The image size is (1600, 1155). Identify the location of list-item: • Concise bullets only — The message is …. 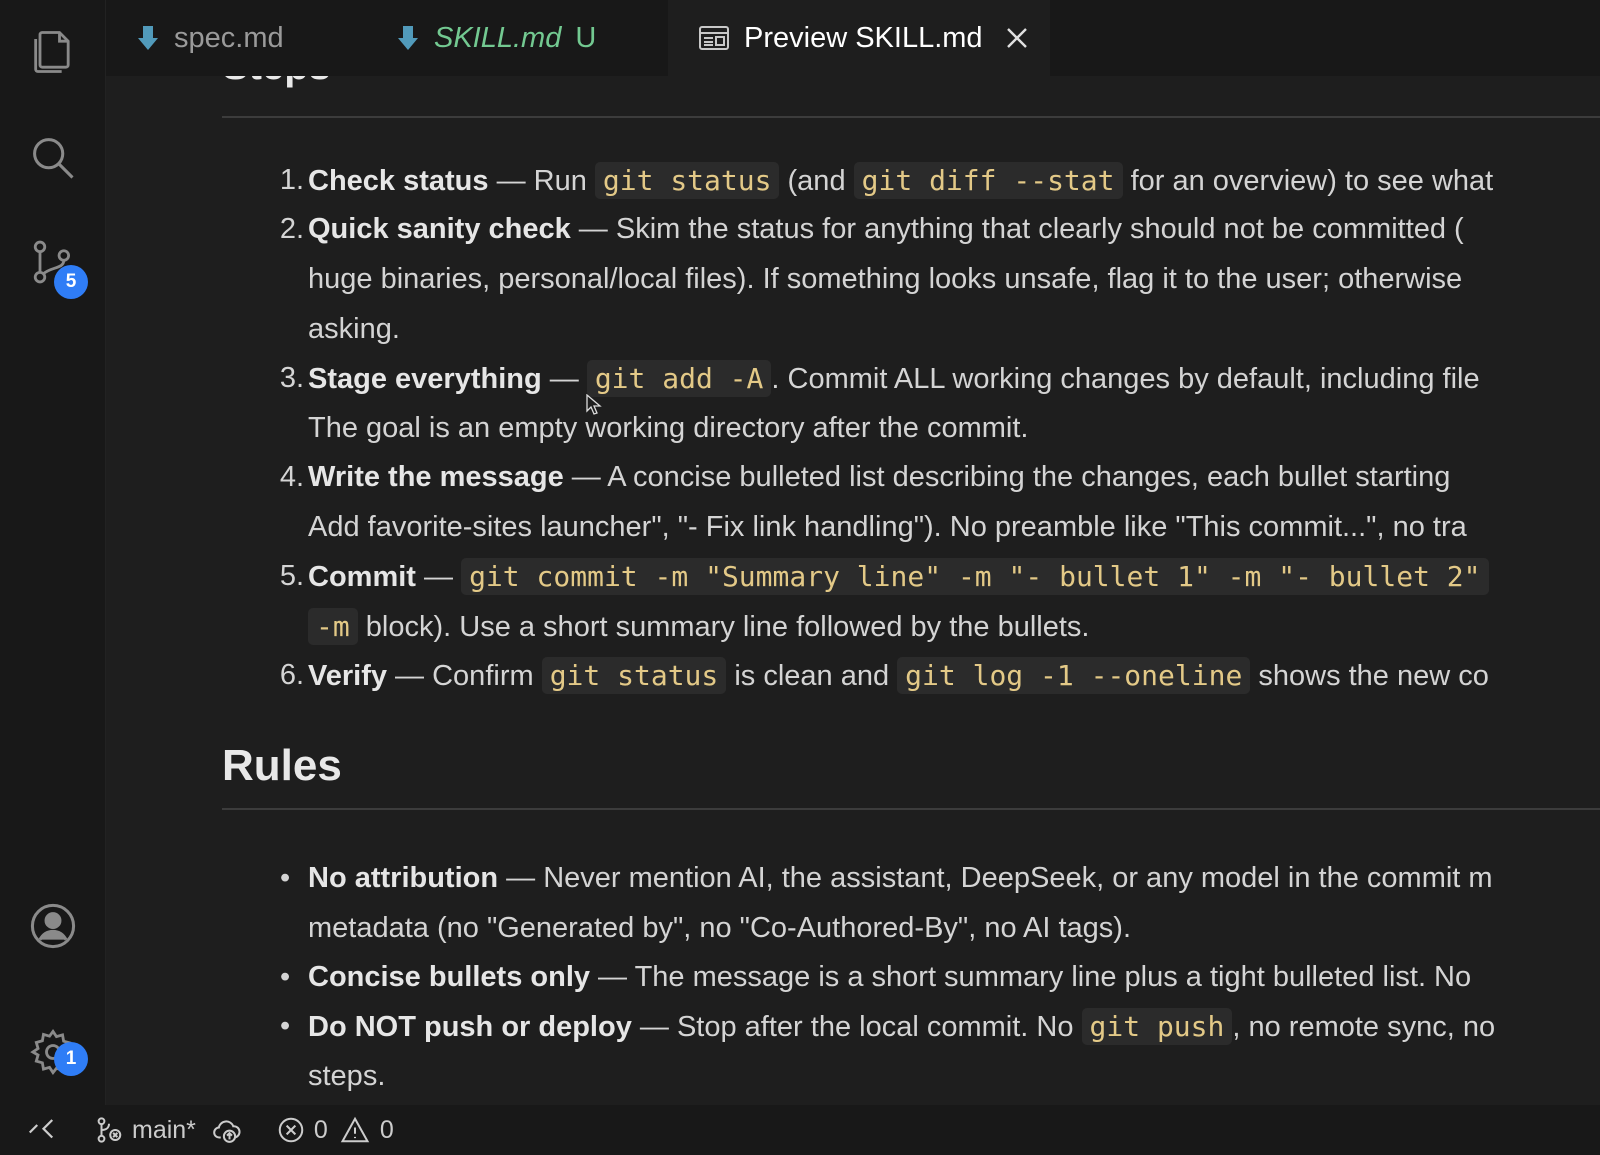
(876, 977).